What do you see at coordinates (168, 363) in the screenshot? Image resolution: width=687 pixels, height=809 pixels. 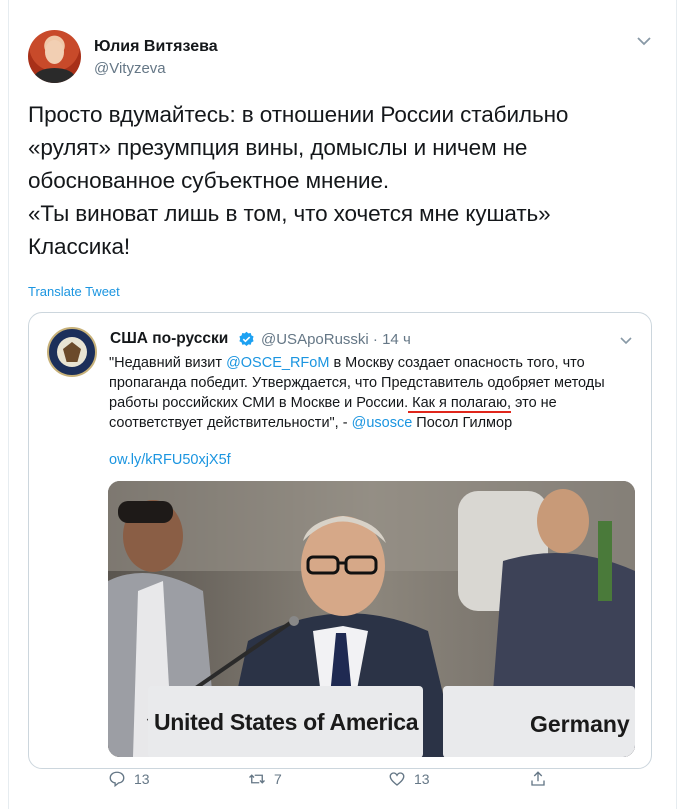 I see `quoted-text-part: "Недавний визит` at bounding box center [168, 363].